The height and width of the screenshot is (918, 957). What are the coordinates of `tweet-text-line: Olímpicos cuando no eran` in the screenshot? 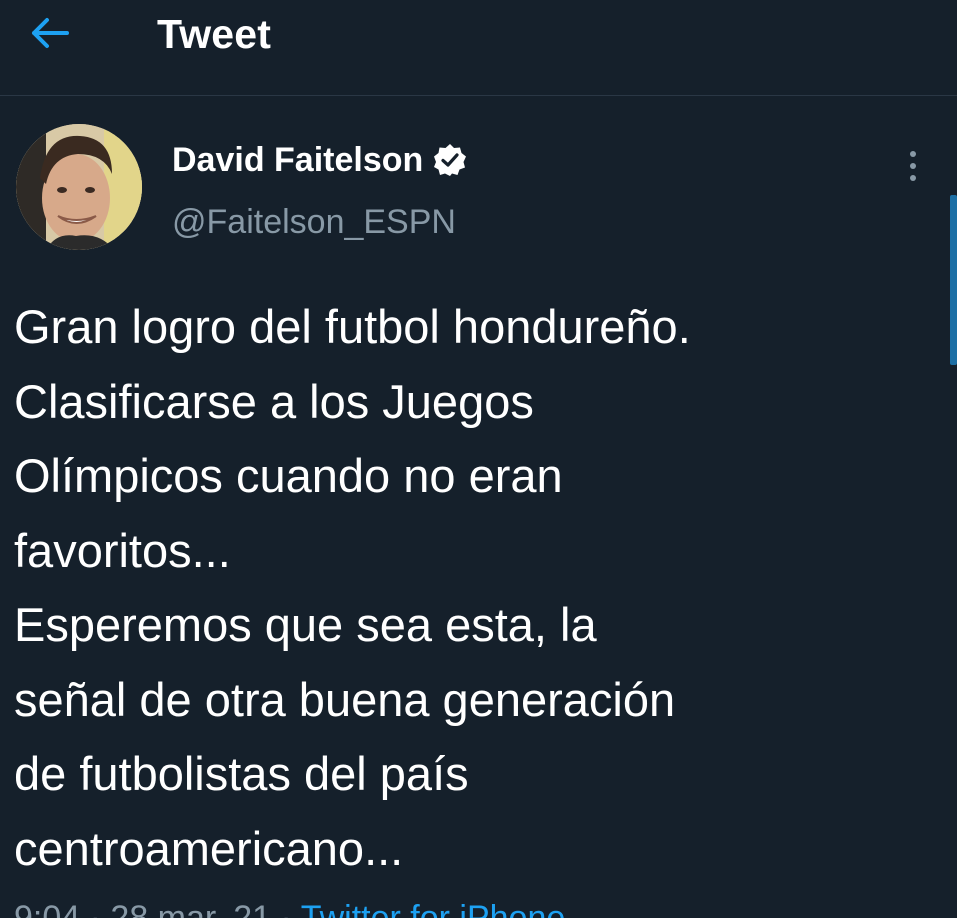 It's located at (288, 475).